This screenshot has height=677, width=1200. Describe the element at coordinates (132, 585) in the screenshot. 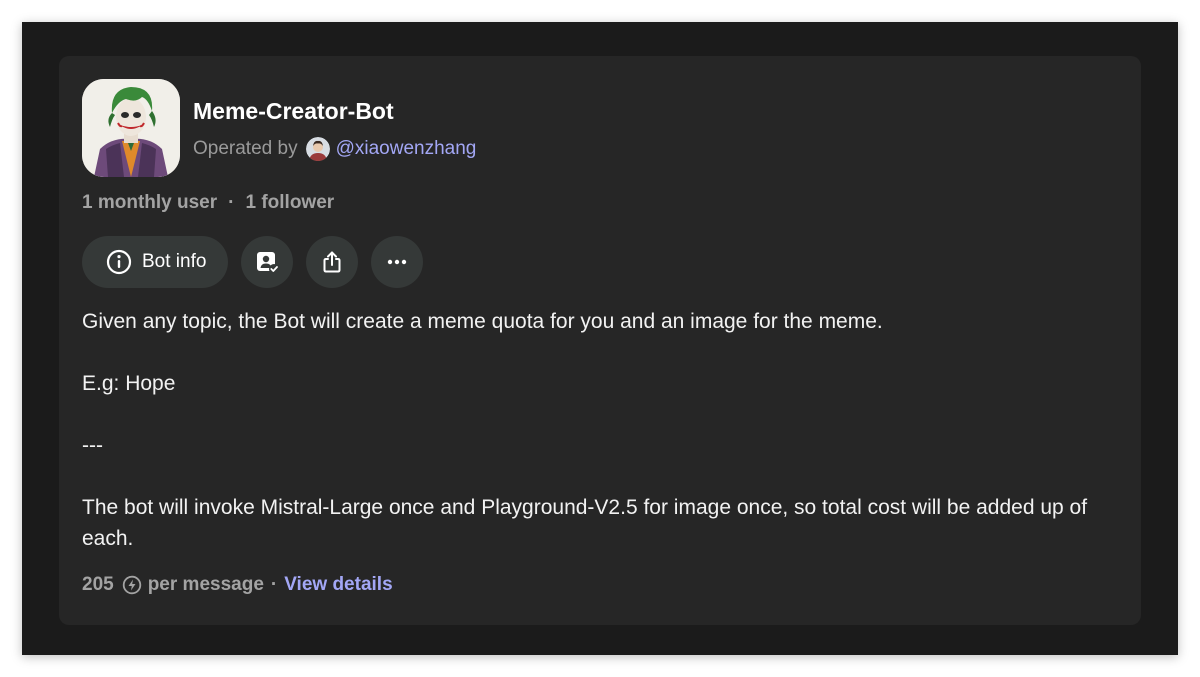

I see `compute-points-icon` at that location.